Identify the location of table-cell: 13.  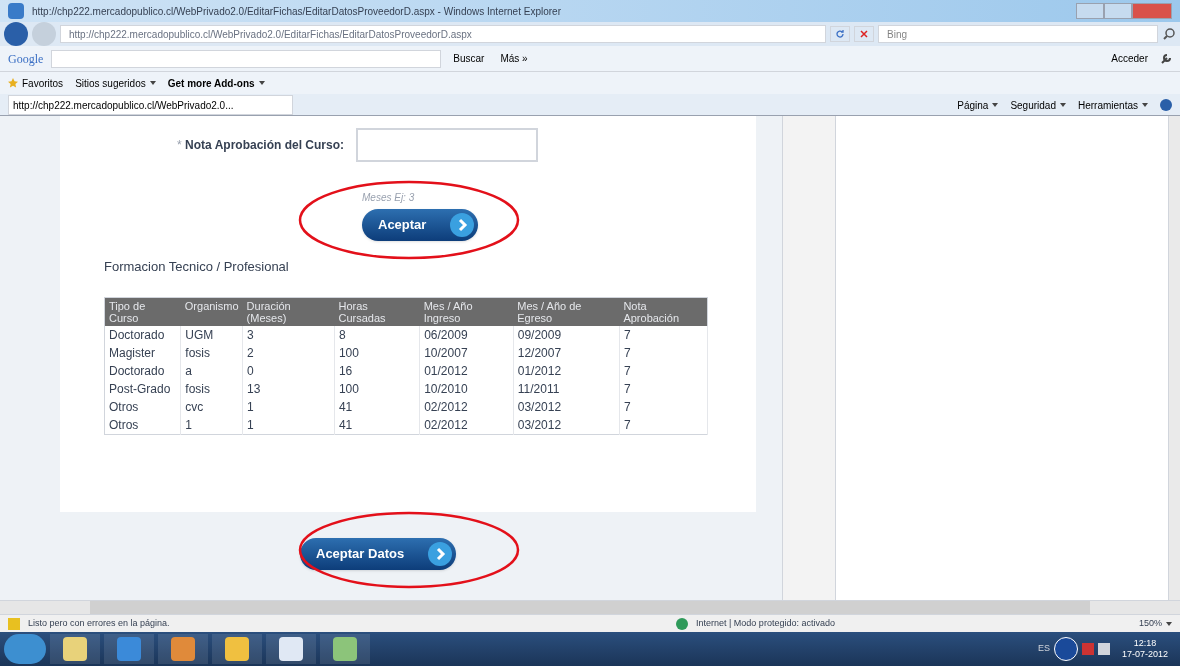
(288, 388).